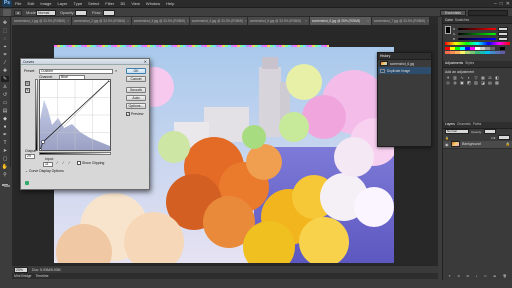 This screenshot has height=288, width=512. Describe the element at coordinates (464, 124) in the screenshot. I see `tab-channels: Channels` at that location.